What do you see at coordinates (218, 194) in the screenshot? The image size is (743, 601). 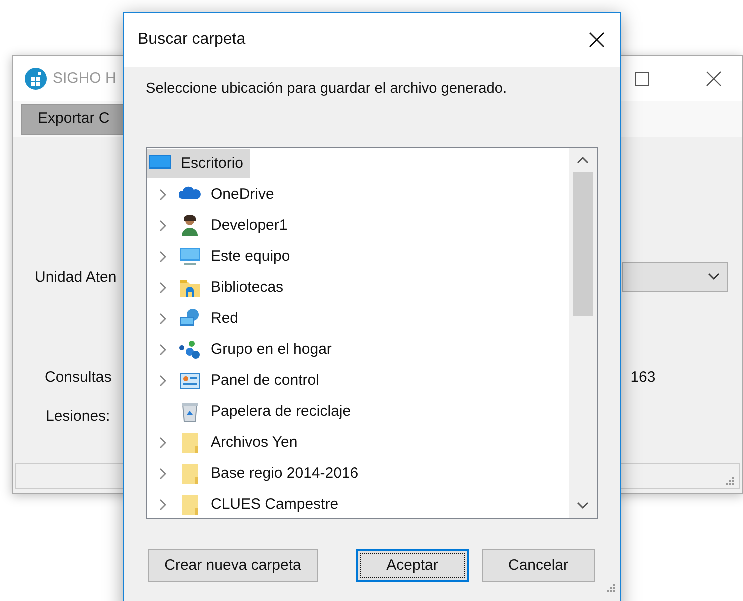 I see `tree-item: OneDrive` at bounding box center [218, 194].